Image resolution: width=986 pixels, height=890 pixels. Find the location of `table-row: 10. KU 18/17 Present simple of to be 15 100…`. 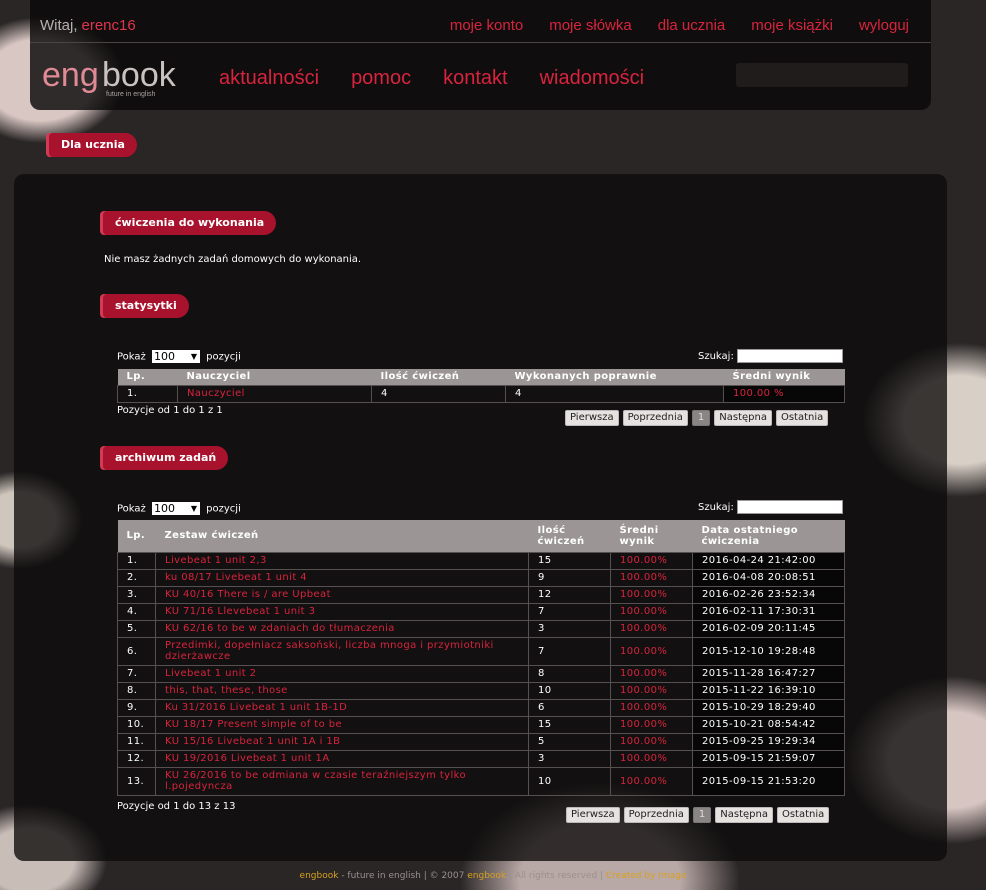

table-row: 10. KU 18/17 Present simple of to be 15 100… is located at coordinates (481, 724).